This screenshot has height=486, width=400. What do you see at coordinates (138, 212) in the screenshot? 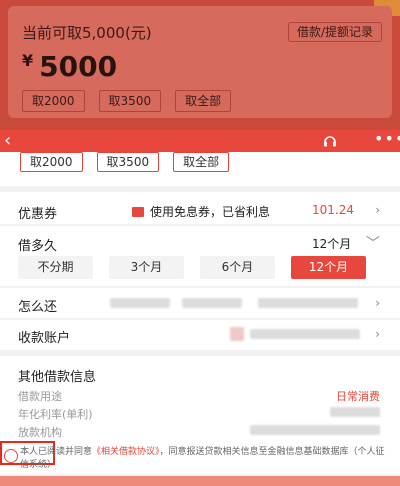
I see `coupon-icon` at bounding box center [138, 212].